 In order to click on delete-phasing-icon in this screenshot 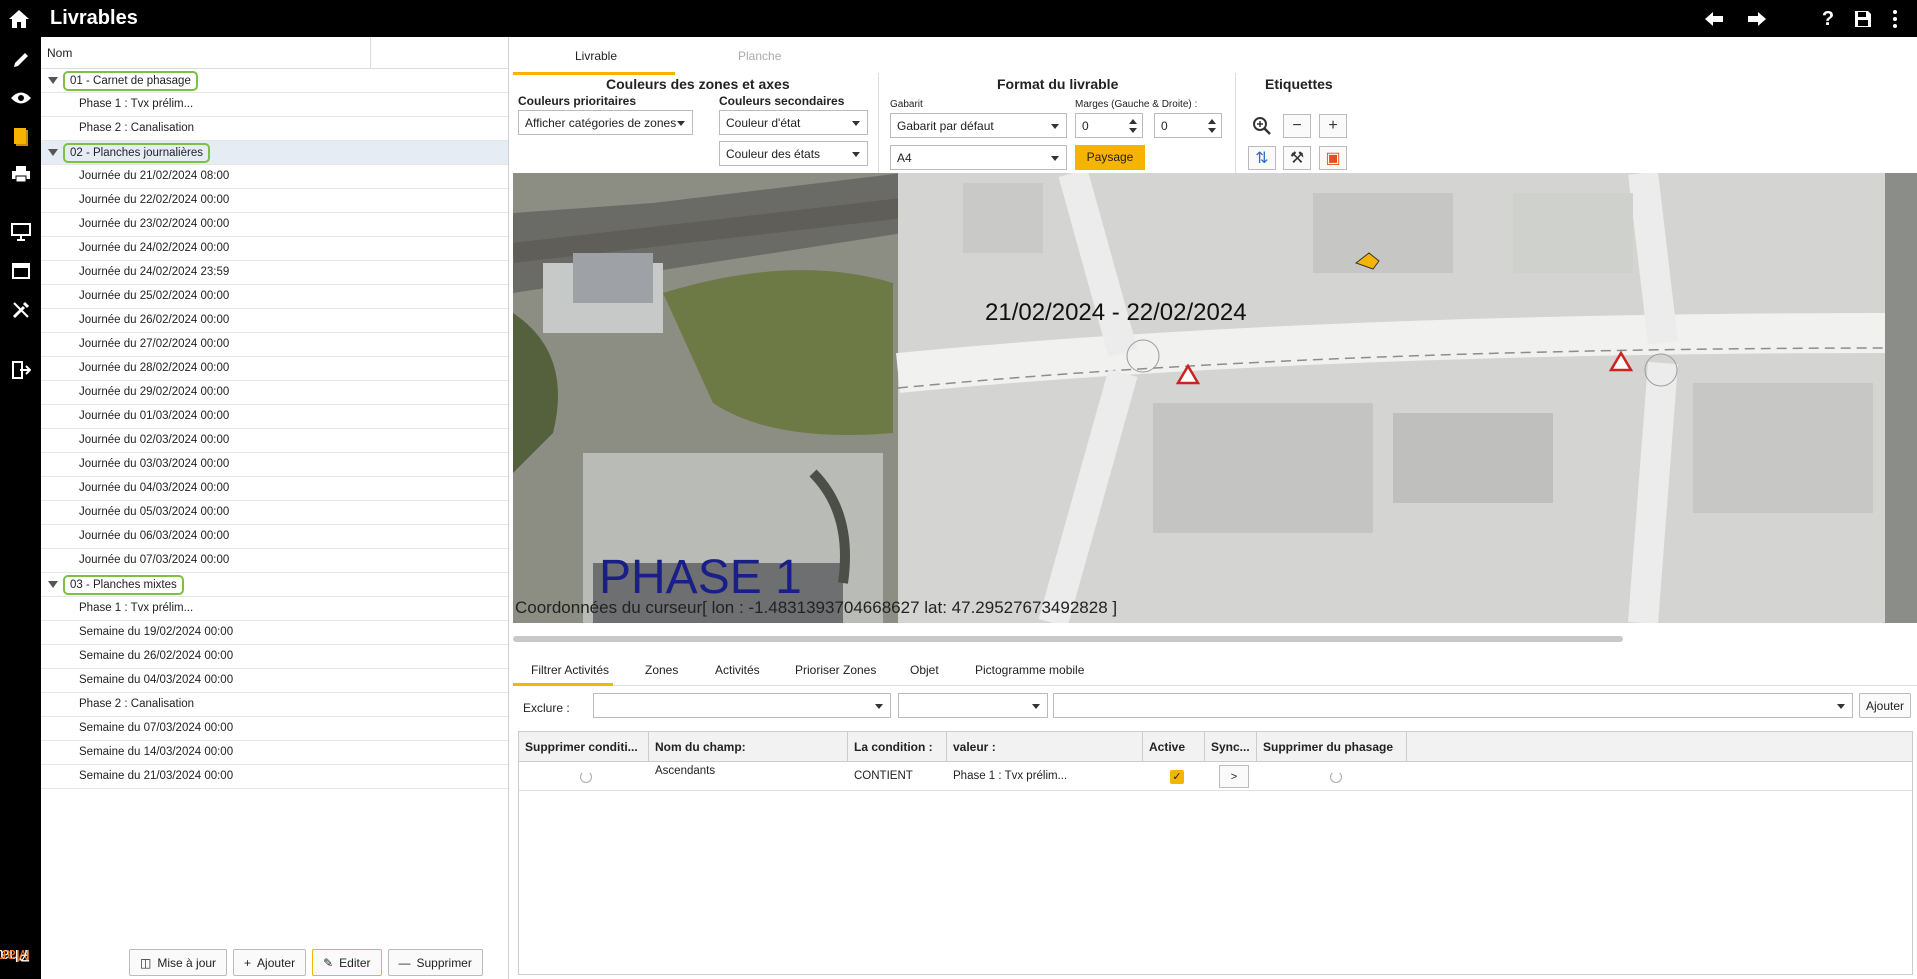, I will do `click(1336, 777)`.